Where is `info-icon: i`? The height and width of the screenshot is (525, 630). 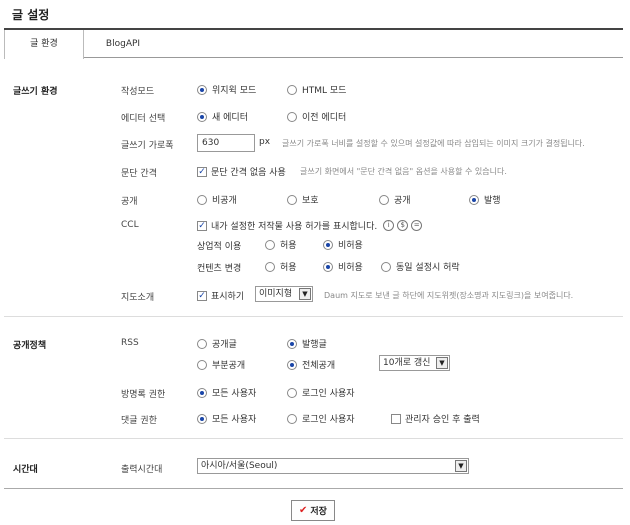 info-icon: i is located at coordinates (389, 225).